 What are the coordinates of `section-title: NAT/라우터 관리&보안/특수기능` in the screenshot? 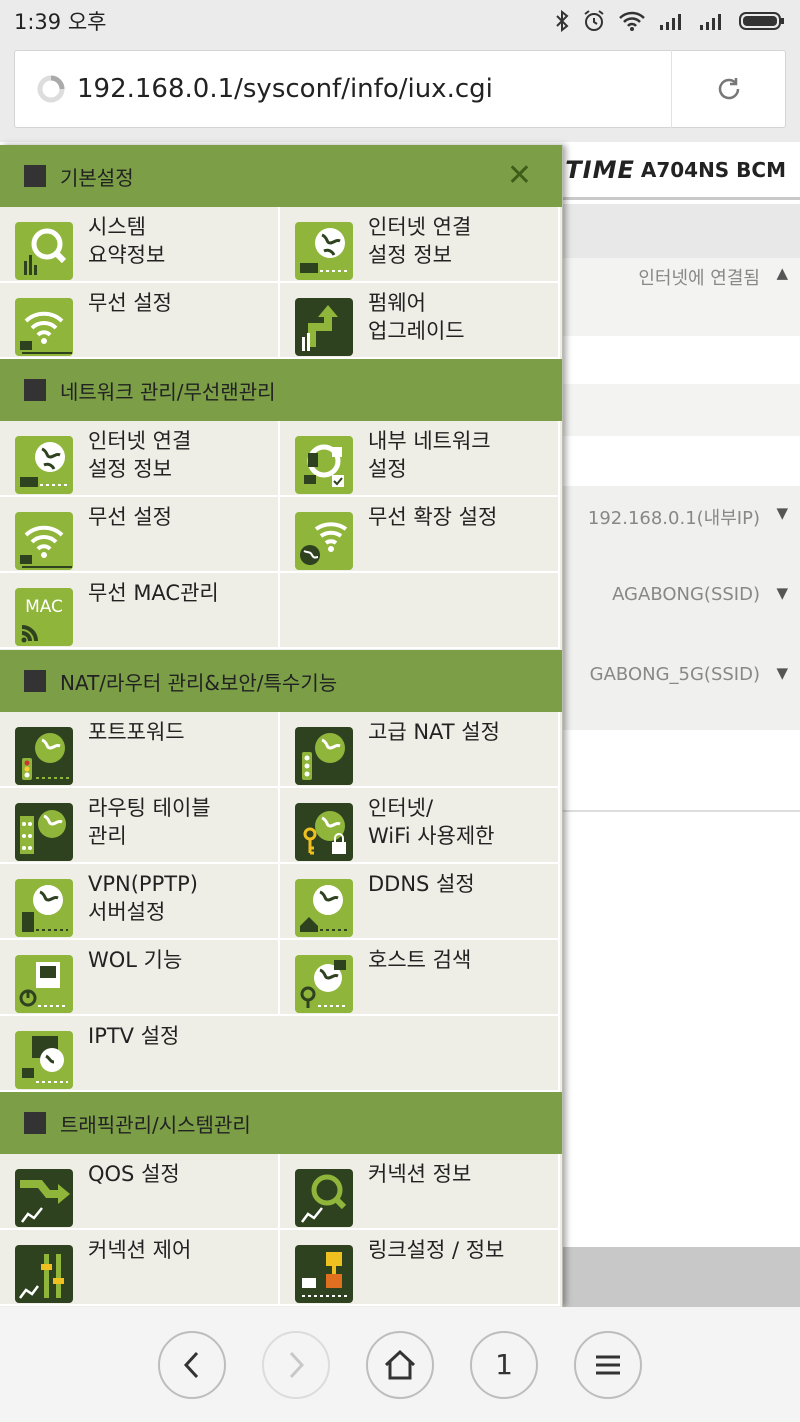 It's located at (199, 682).